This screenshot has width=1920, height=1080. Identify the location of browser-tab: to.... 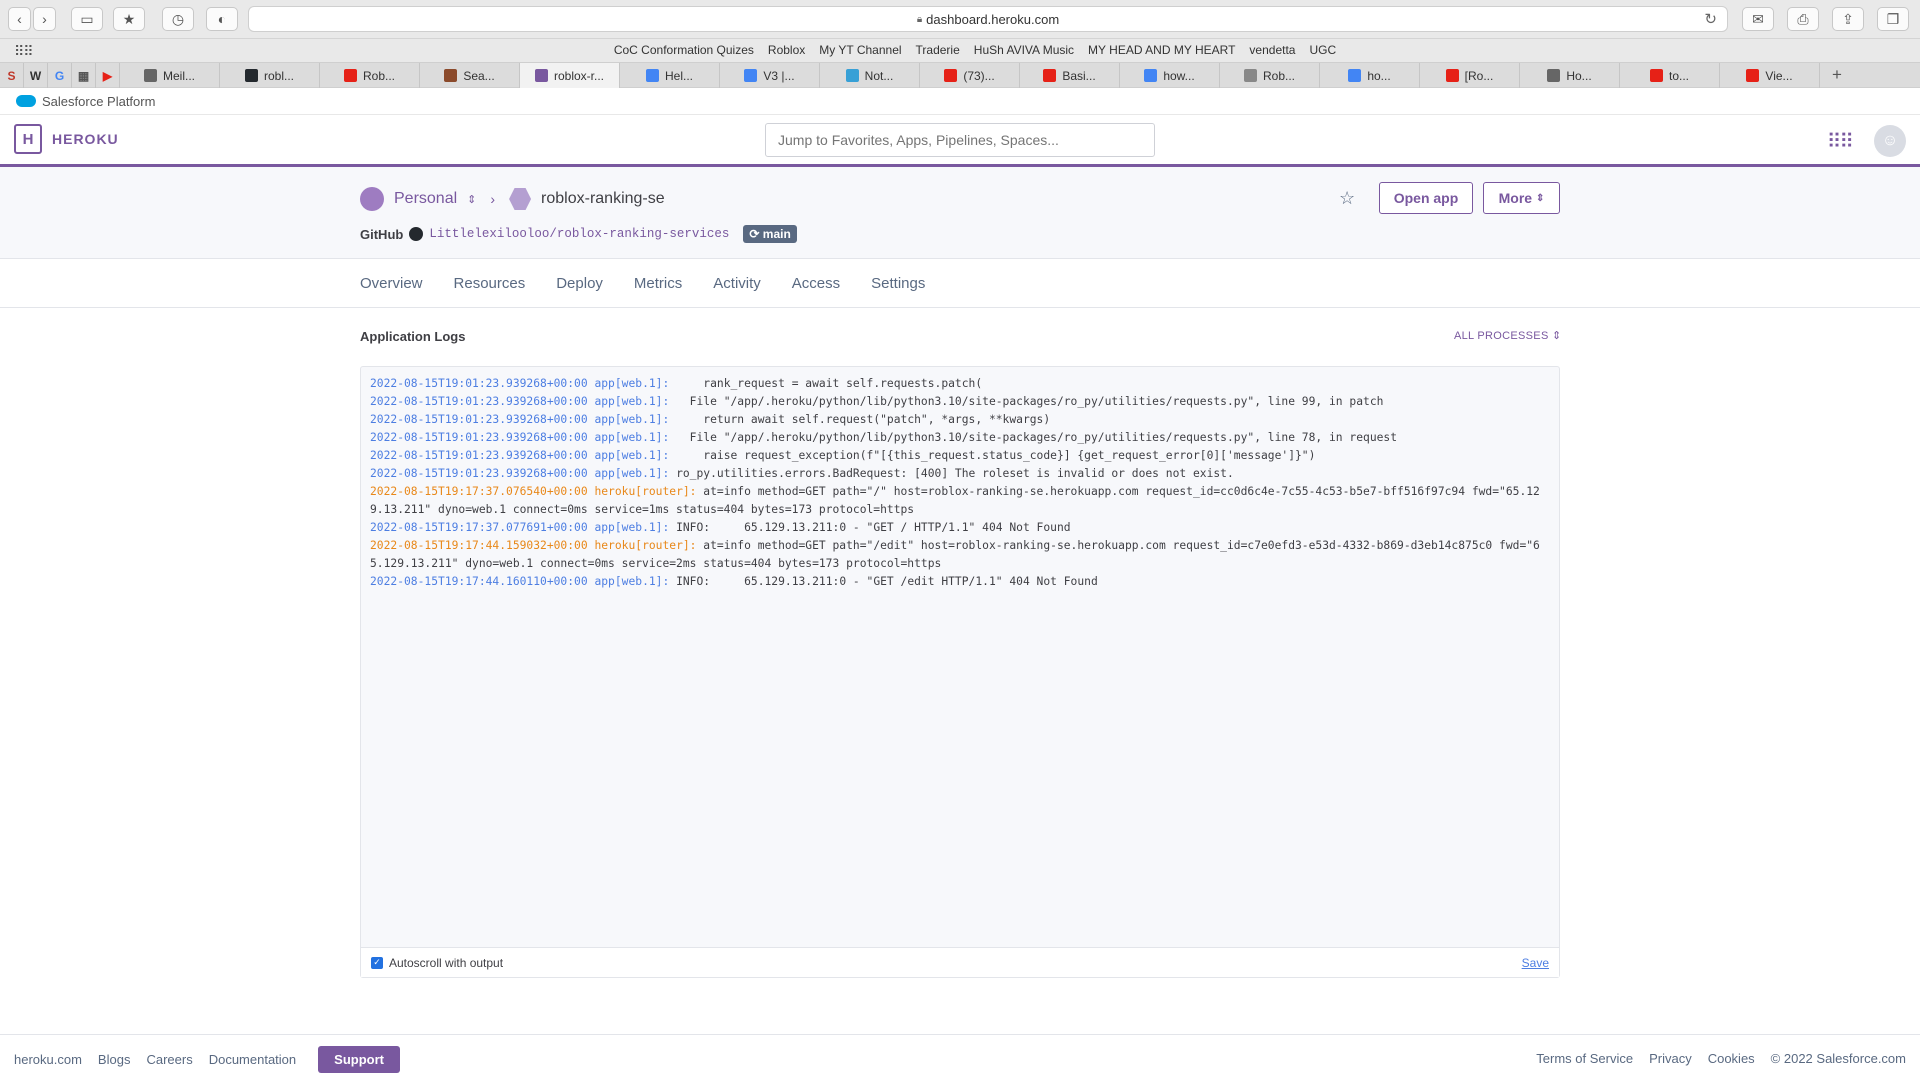
(1670, 75).